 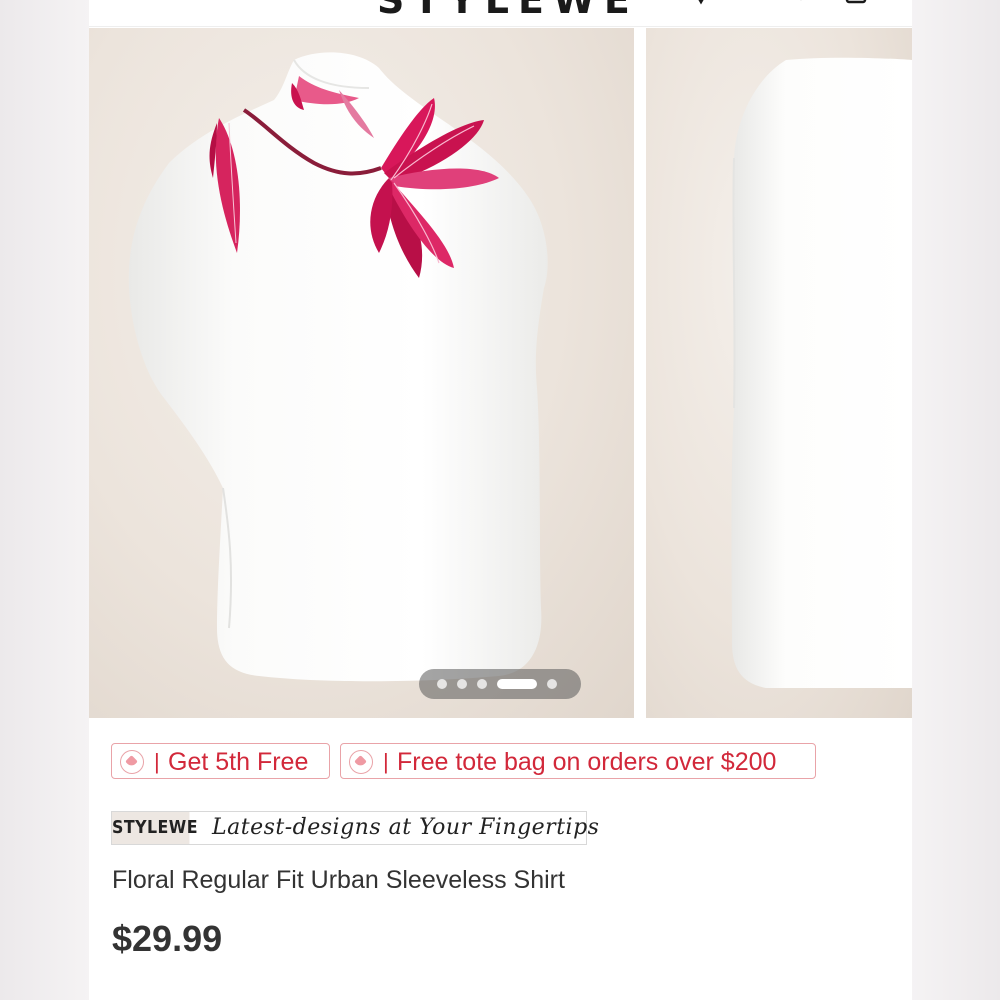 I want to click on promo-badge-free-tote: | Free tote bag on orders over $200, so click(x=578, y=761).